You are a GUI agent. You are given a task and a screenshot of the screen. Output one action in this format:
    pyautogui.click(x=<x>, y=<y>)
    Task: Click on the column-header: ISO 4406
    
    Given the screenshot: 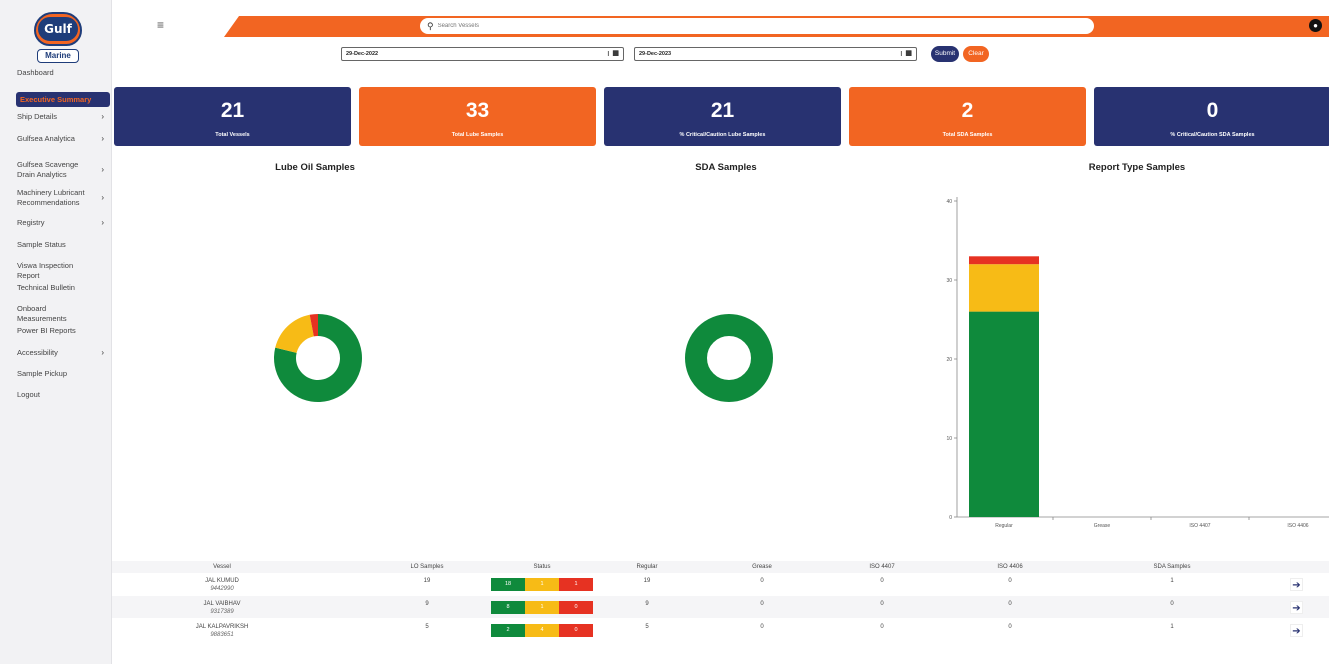 What is the action you would take?
    pyautogui.click(x=1010, y=567)
    